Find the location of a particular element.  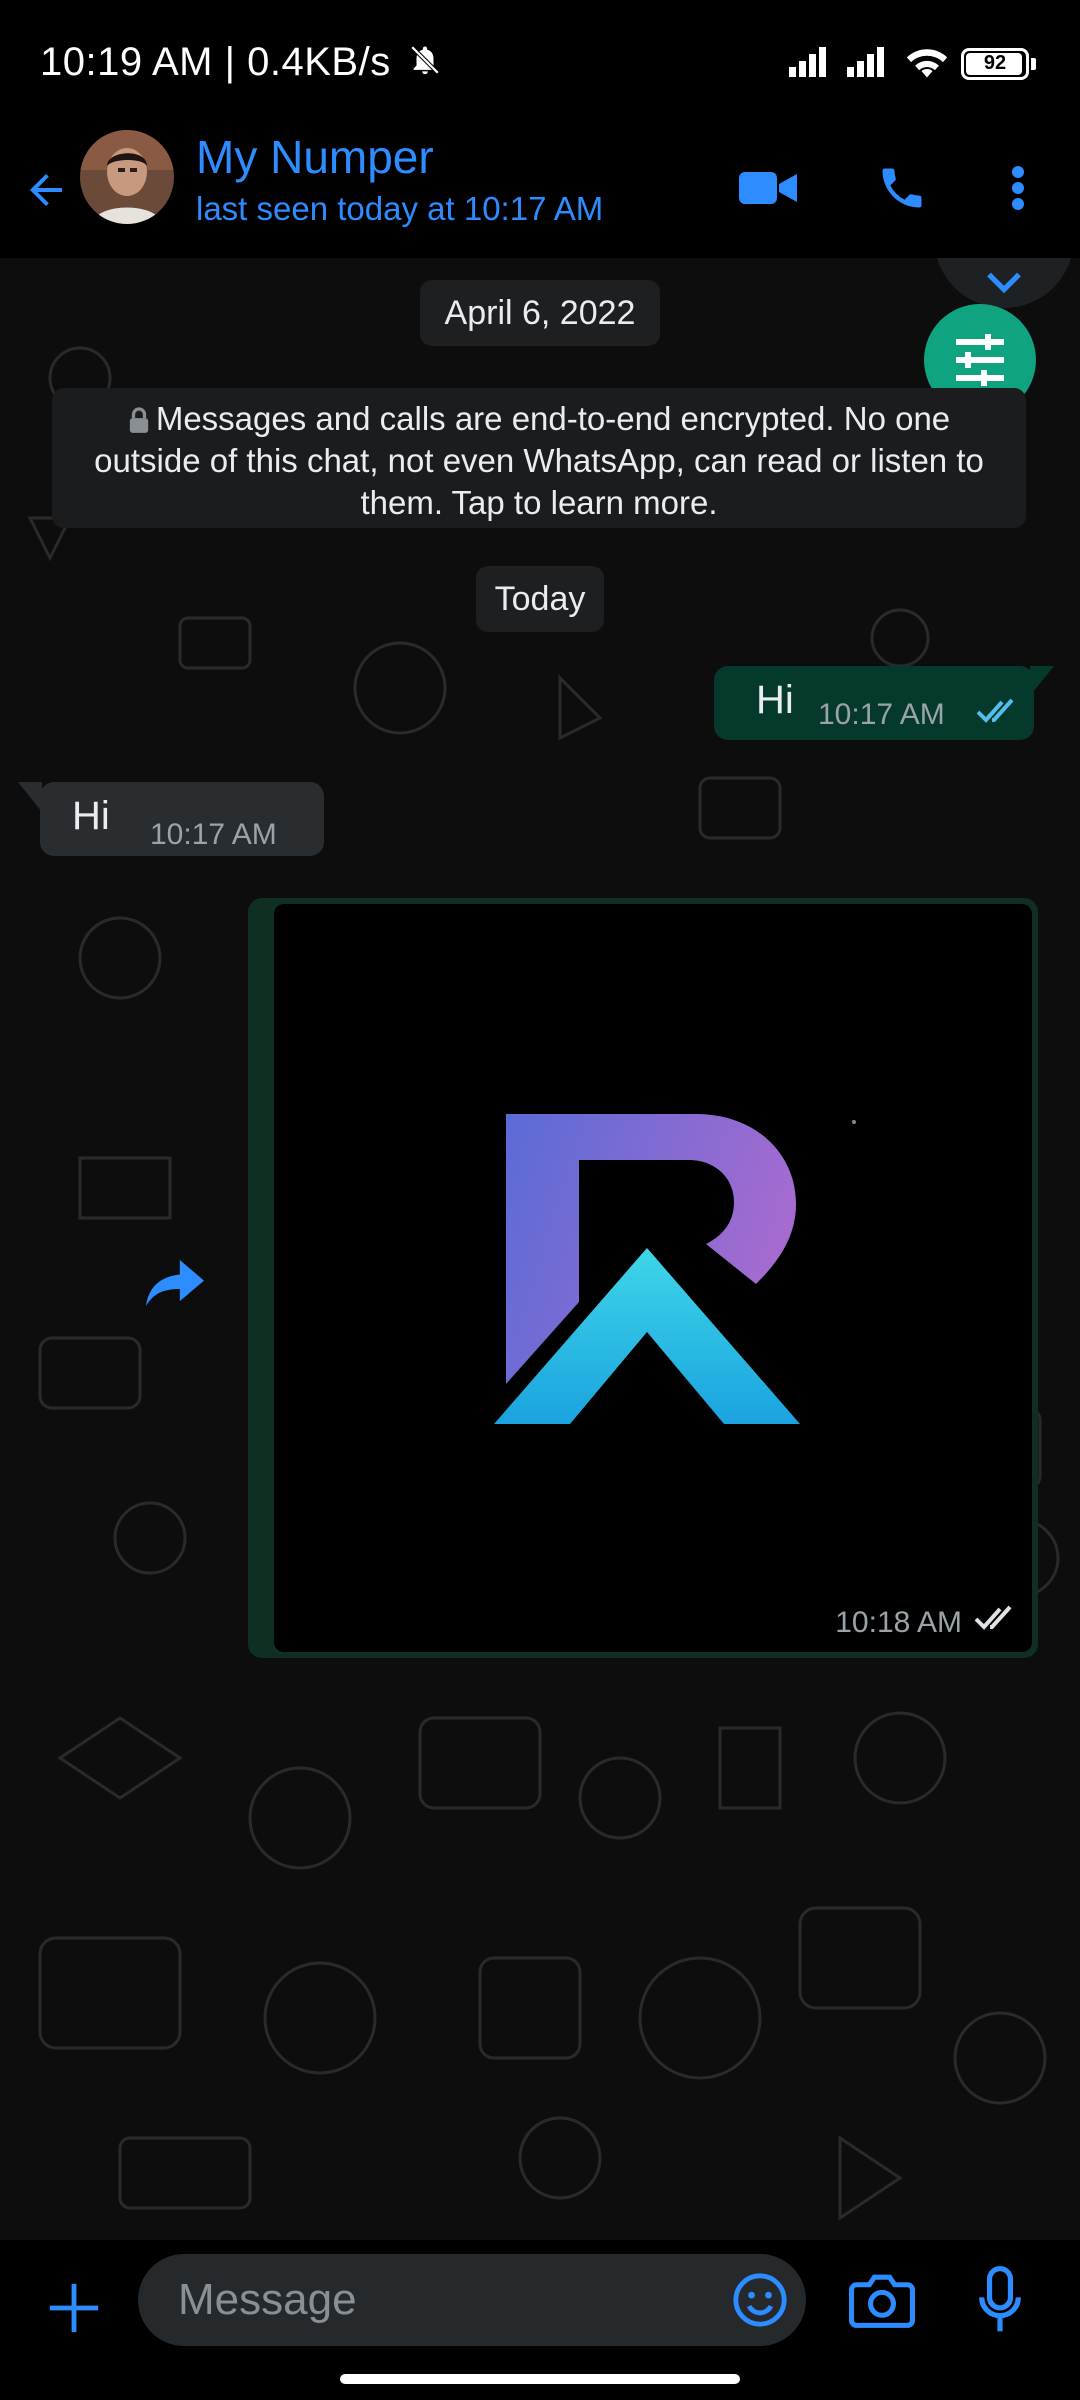

video-call-icon is located at coordinates (768, 188).